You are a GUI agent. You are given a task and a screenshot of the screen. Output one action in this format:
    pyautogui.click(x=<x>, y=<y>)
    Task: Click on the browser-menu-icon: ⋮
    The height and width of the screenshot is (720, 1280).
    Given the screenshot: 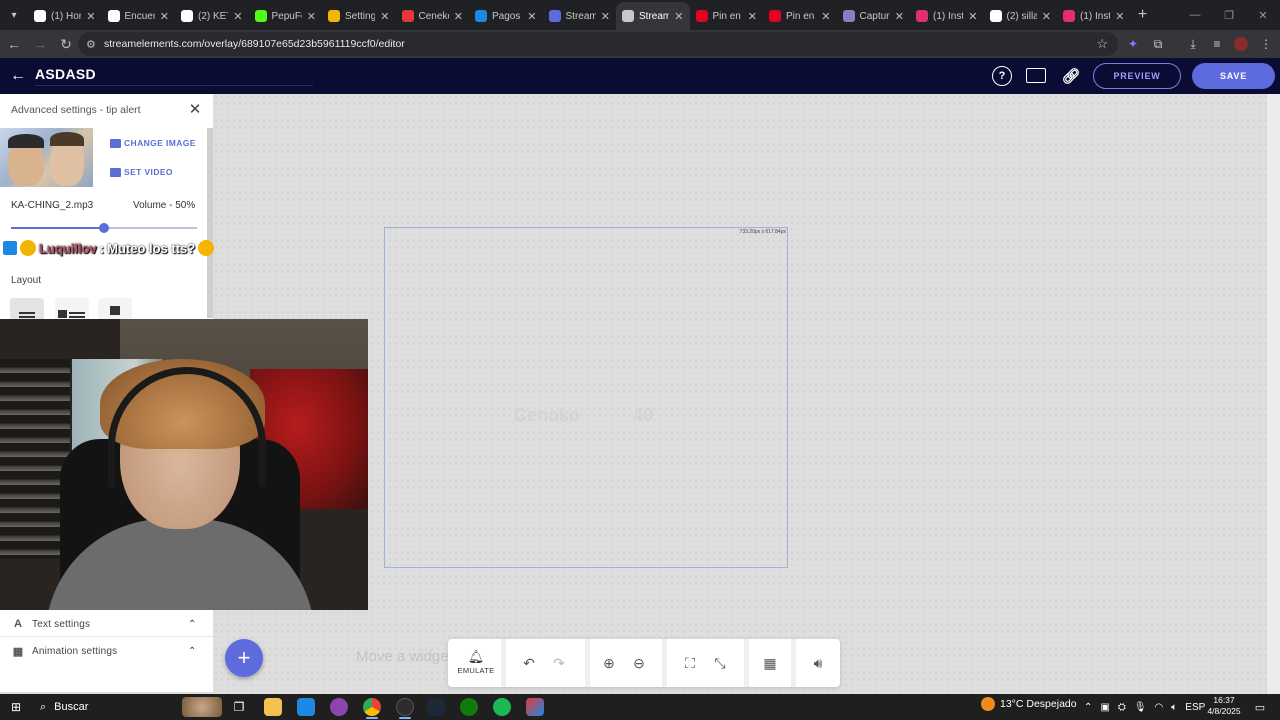 What is the action you would take?
    pyautogui.click(x=1266, y=44)
    